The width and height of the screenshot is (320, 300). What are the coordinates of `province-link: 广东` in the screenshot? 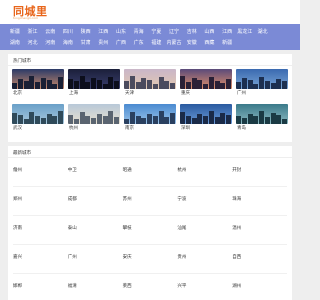 It's located at (139, 42).